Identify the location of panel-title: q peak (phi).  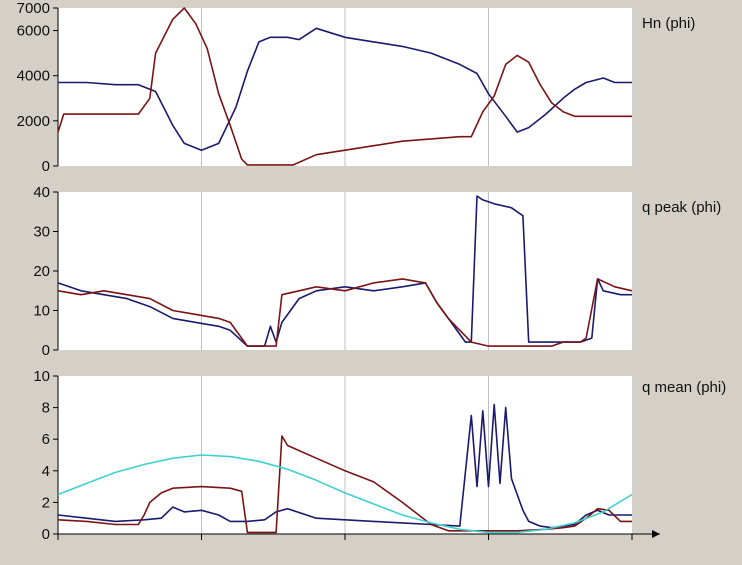
(681, 207).